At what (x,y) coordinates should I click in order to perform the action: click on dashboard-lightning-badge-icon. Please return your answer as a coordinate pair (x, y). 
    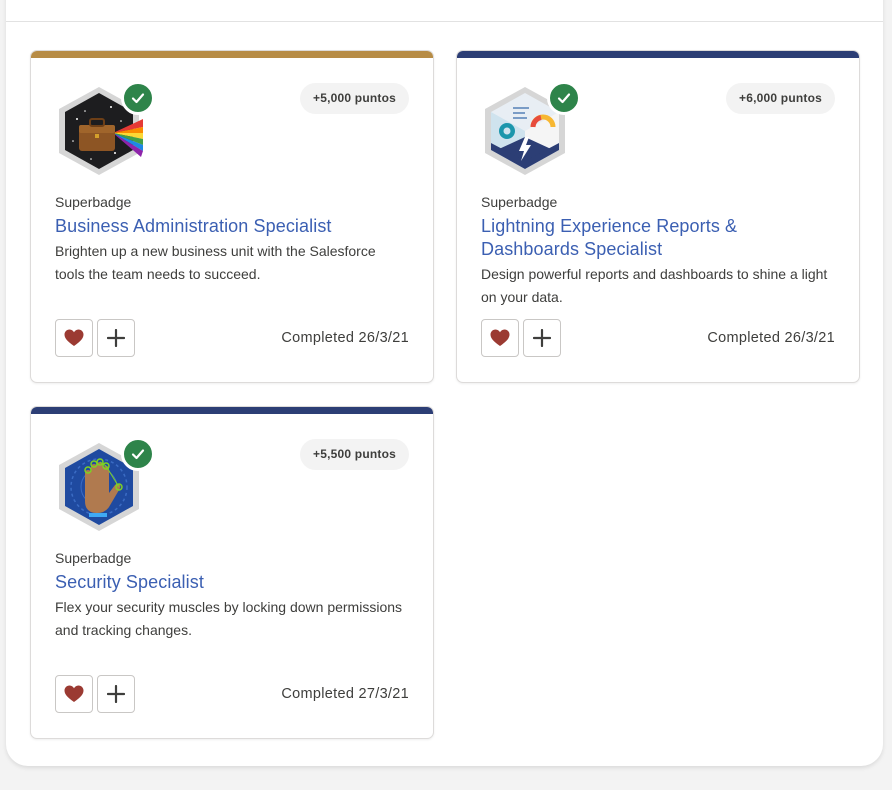
    Looking at the image, I should click on (531, 129).